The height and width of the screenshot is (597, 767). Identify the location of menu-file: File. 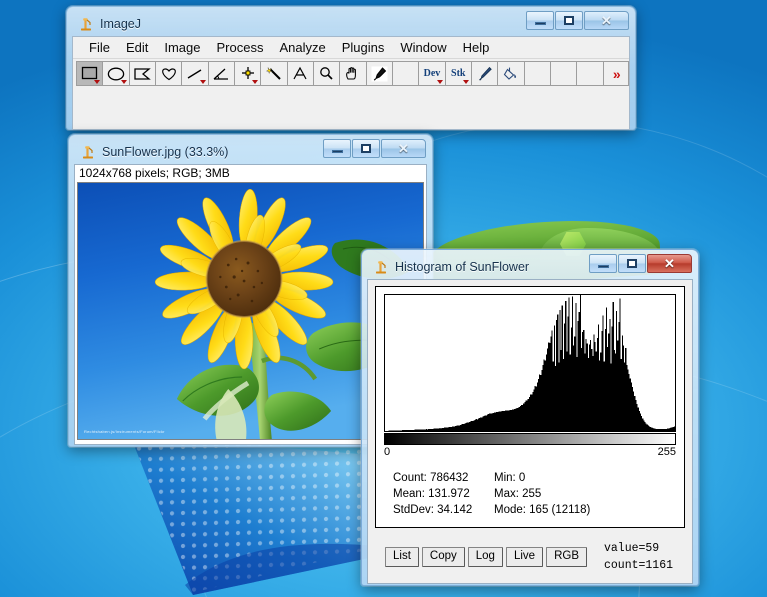
(99, 47).